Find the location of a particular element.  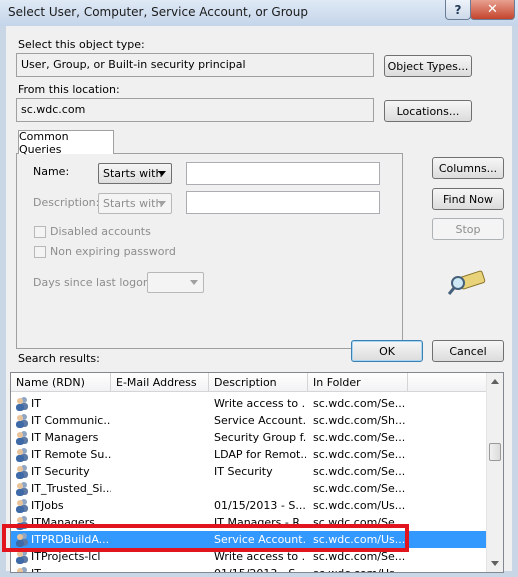

disabled-accounts-checkbox is located at coordinates (40, 232).